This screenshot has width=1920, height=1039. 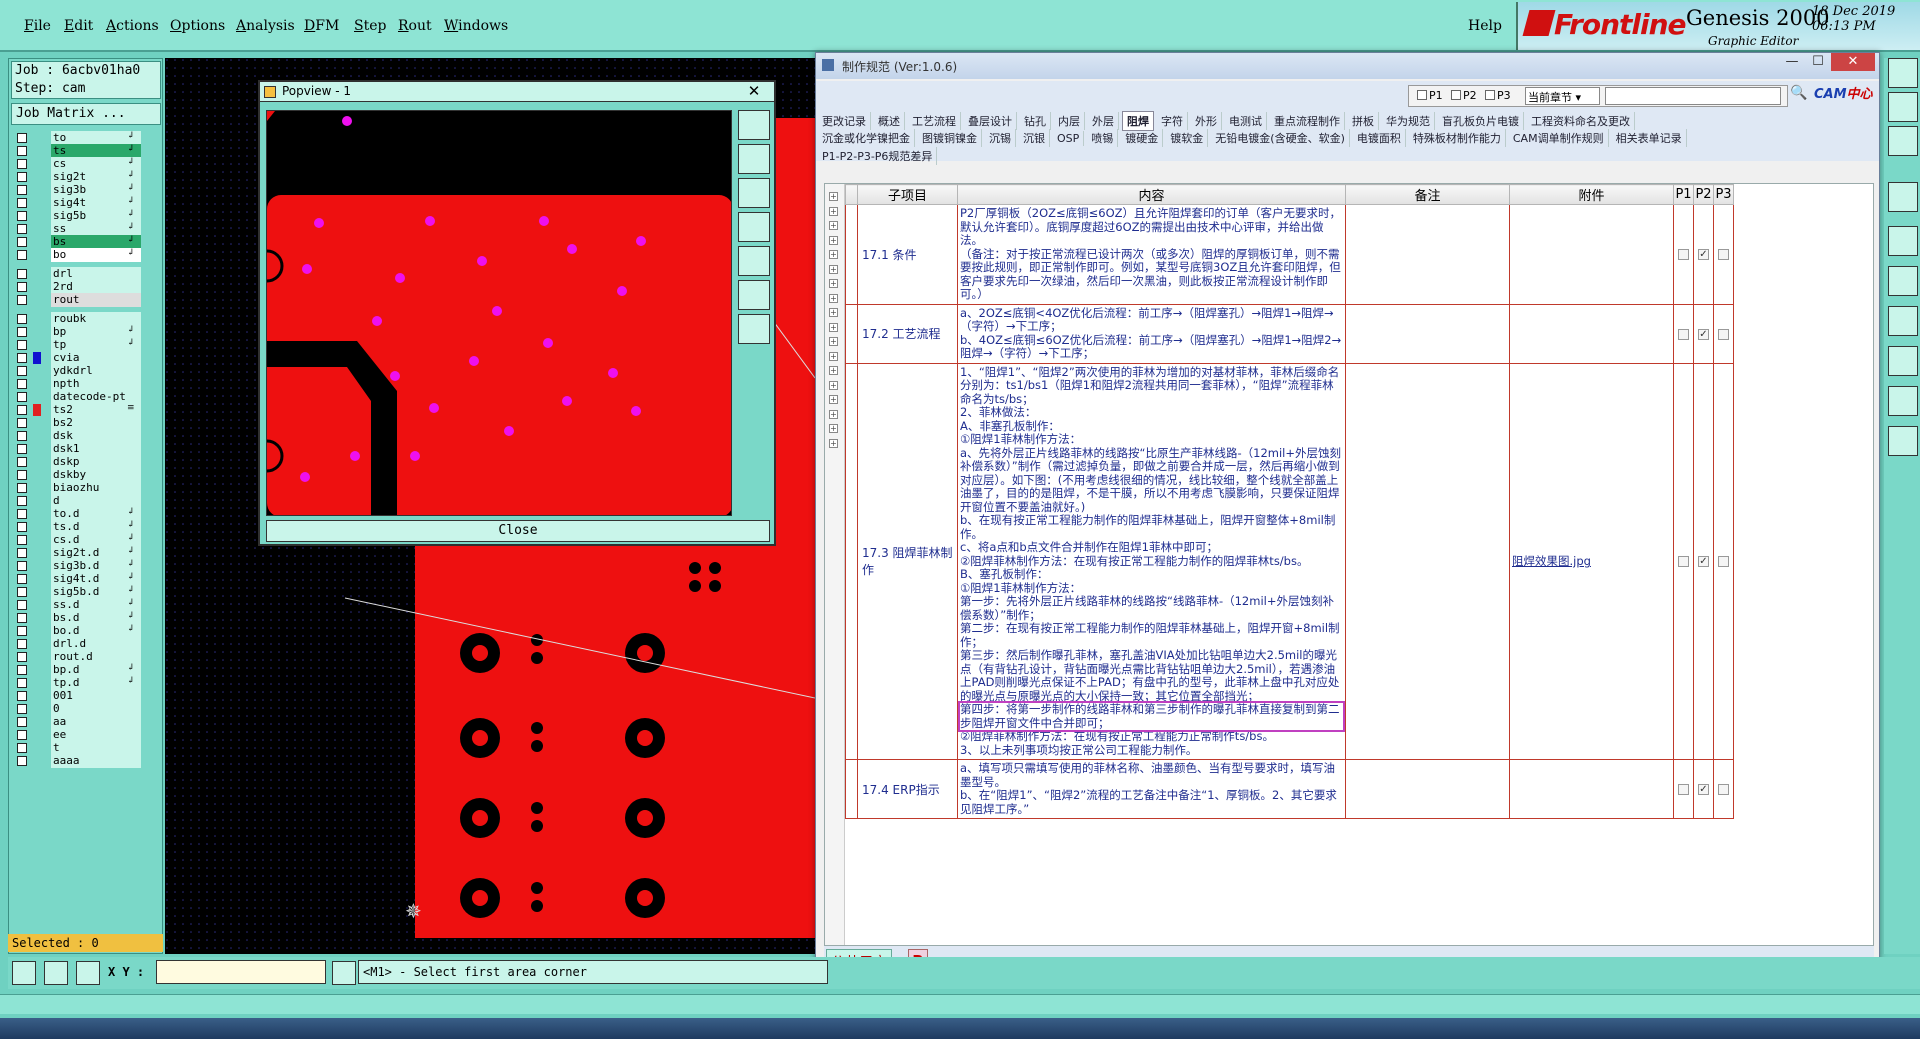 I want to click on help-icon, so click(x=1903, y=141).